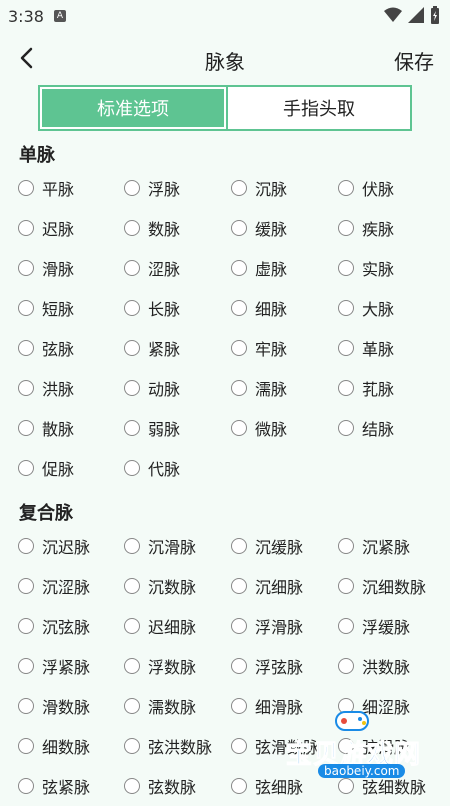  What do you see at coordinates (160, 626) in the screenshot?
I see `pulse-option: 迟细脉` at bounding box center [160, 626].